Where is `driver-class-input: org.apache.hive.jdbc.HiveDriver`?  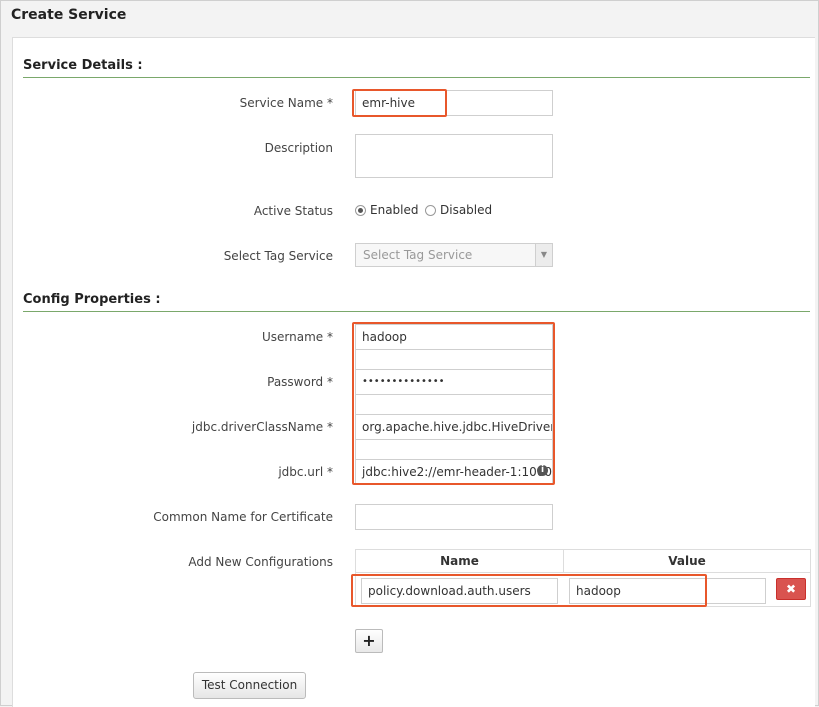
driver-class-input: org.apache.hive.jdbc.HiveDriver is located at coordinates (454, 427).